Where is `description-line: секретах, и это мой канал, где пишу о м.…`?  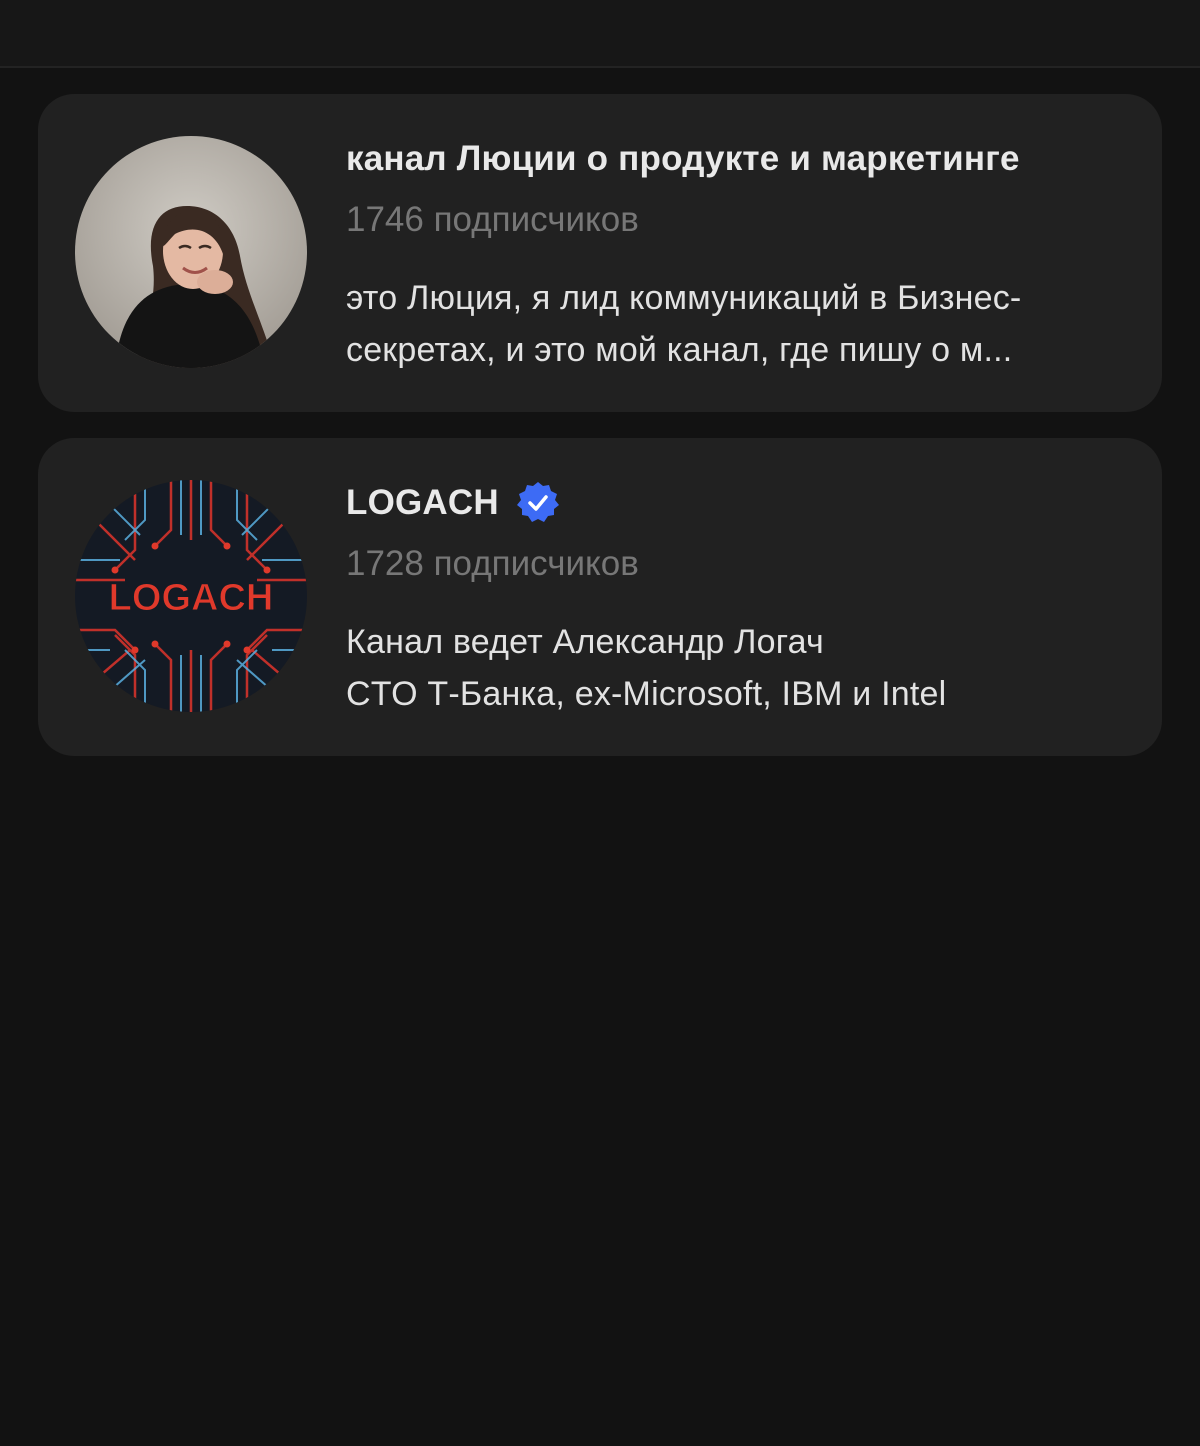
description-line: секретах, и это мой канал, где пишу о м.… is located at coordinates (679, 350).